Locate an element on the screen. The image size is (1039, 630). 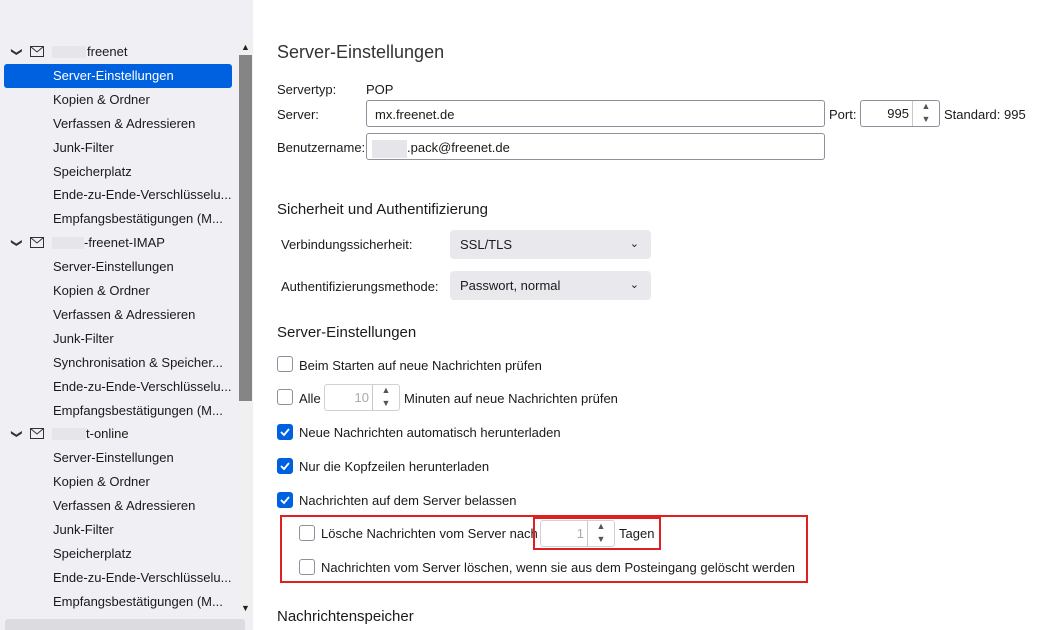
username-value: .pack@freenet.de is located at coordinates (458, 147).